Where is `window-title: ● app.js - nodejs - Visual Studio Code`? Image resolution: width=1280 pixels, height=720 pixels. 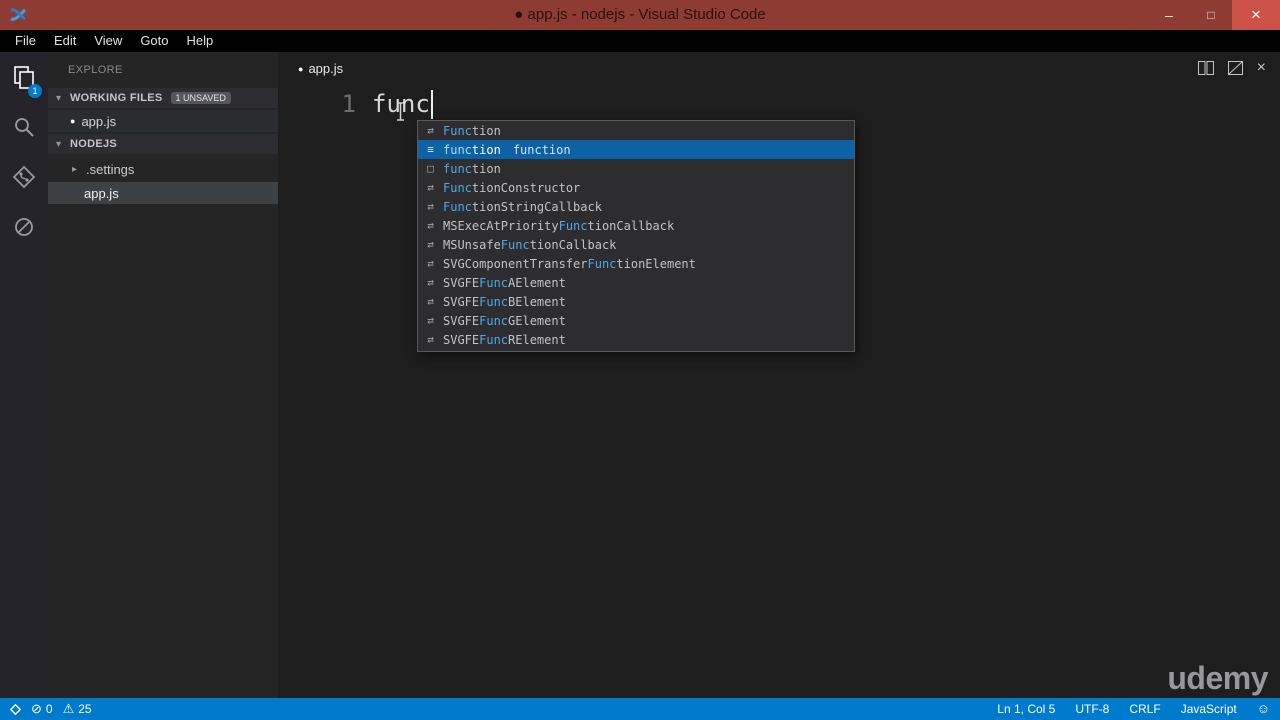 window-title: ● app.js - nodejs - Visual Studio Code is located at coordinates (640, 14).